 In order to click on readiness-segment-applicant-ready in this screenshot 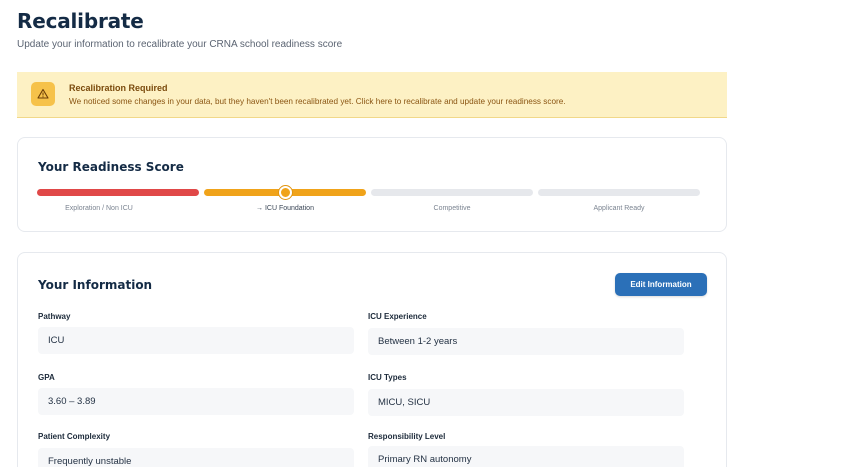, I will do `click(619, 192)`.